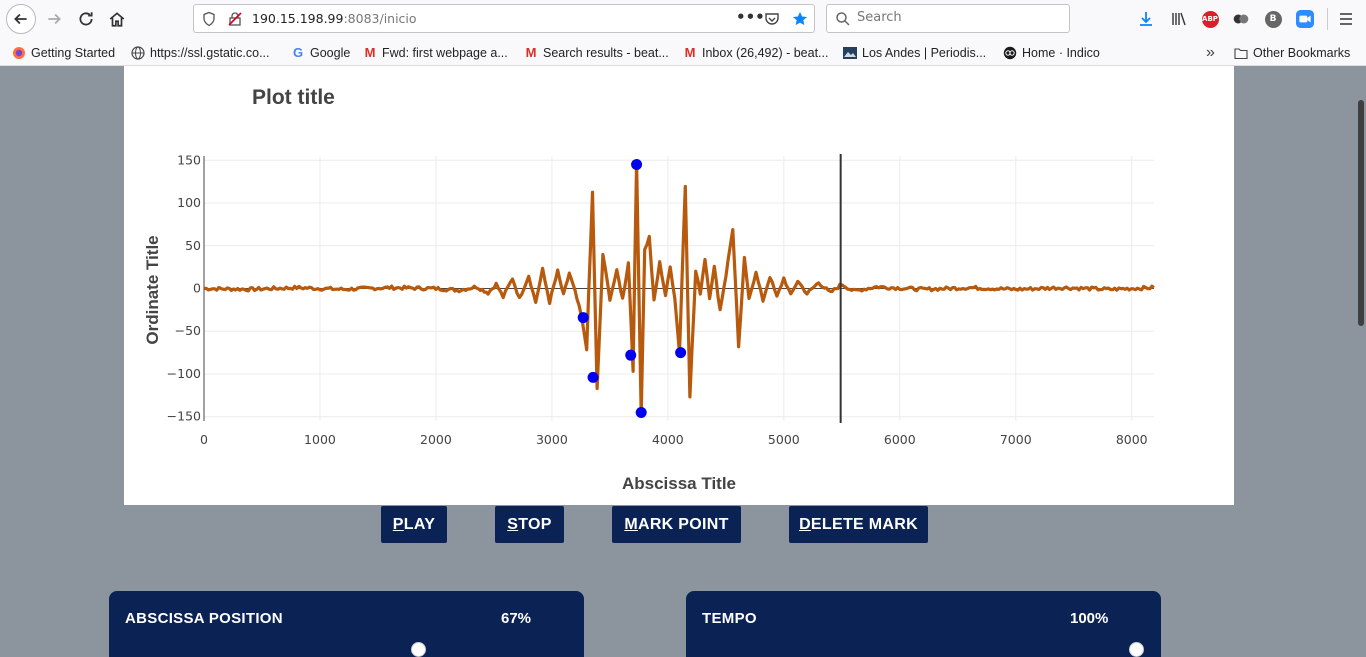 The height and width of the screenshot is (657, 1366). I want to click on play-button: P LAY, so click(414, 524).